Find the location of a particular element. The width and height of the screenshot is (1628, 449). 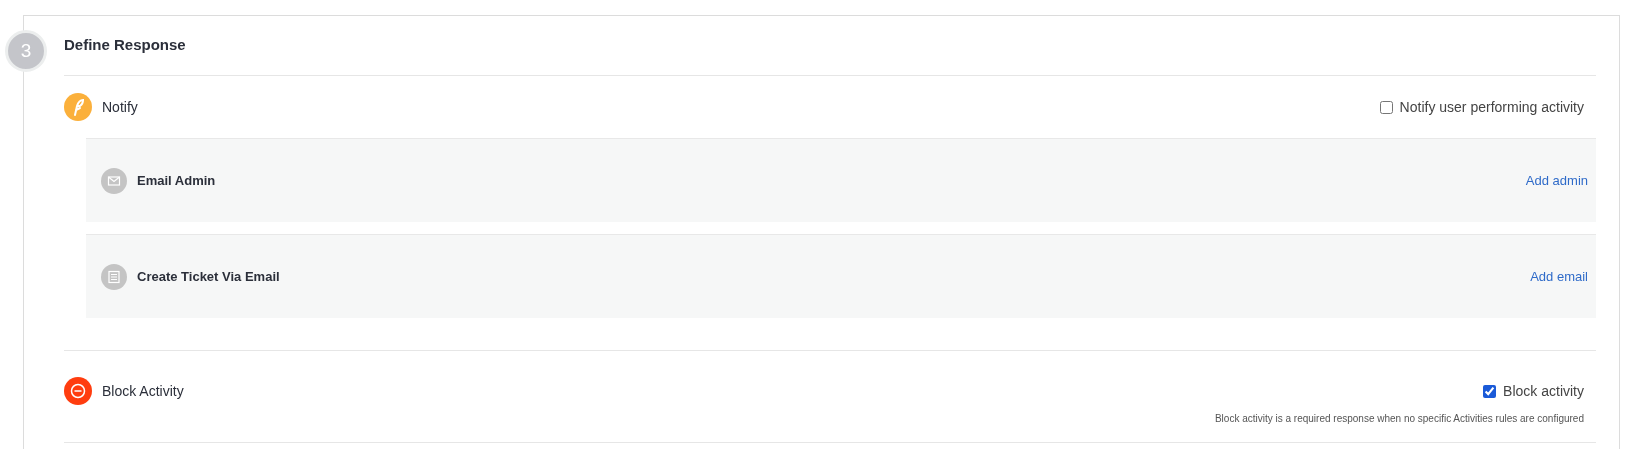

checkbox-label: Notify user performing activity is located at coordinates (1491, 107).